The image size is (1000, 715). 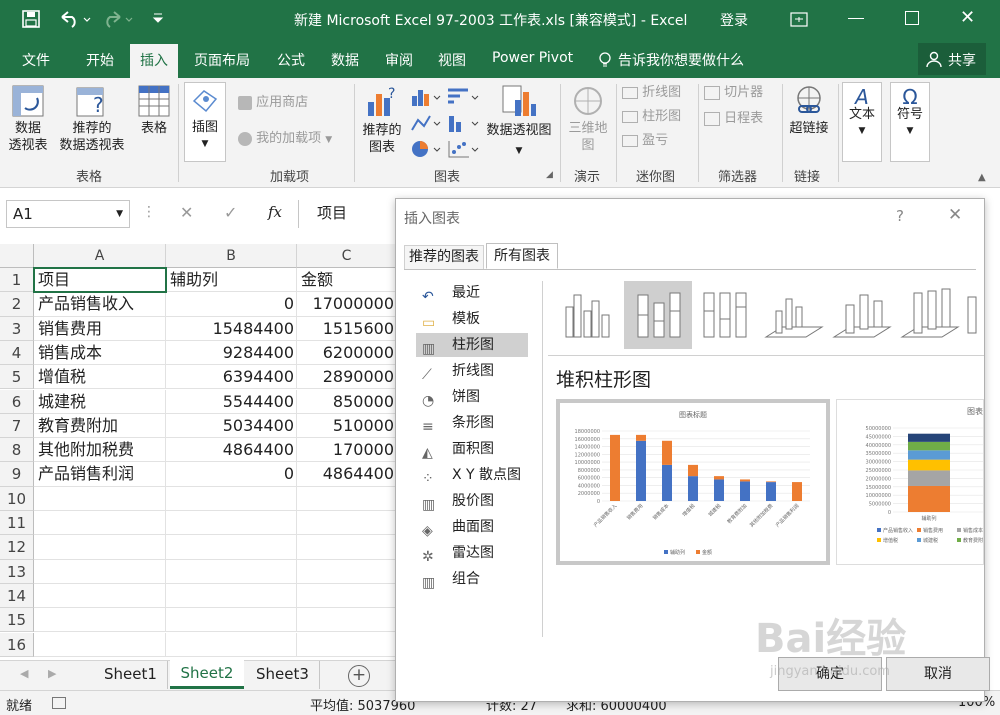 What do you see at coordinates (472, 501) in the screenshot?
I see `chart-type-stock: ▥ 股价图` at bounding box center [472, 501].